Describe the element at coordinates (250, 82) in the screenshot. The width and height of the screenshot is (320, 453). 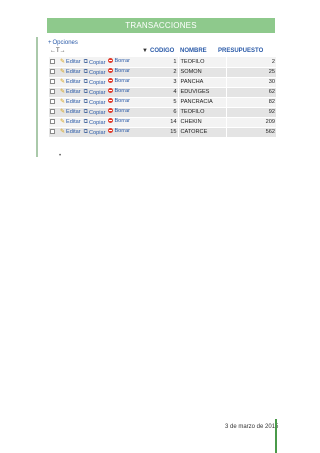
I see `cell-presupuesto: 30` at that location.